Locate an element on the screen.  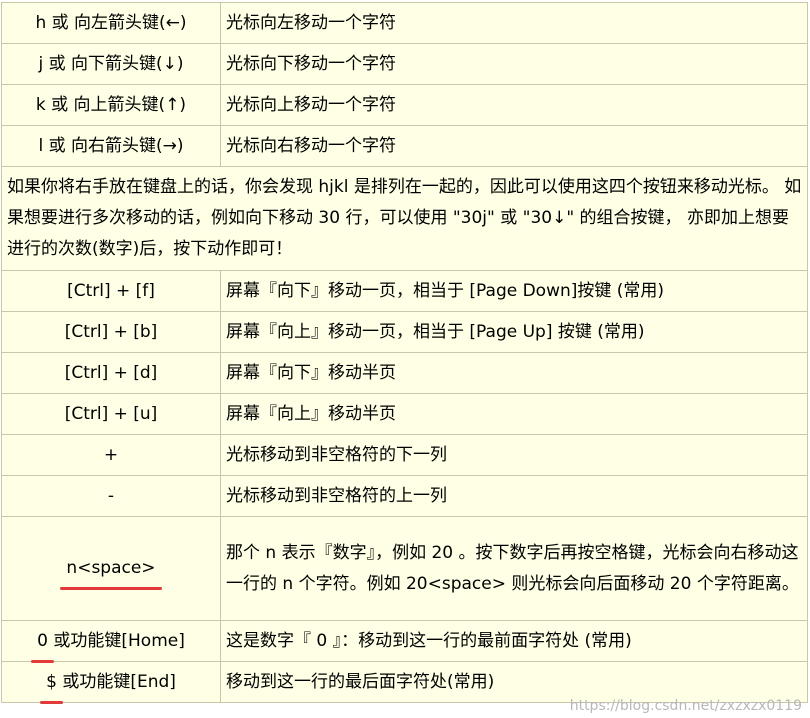
desc-cell: 光标向左移动一个字符 is located at coordinates (514, 23).